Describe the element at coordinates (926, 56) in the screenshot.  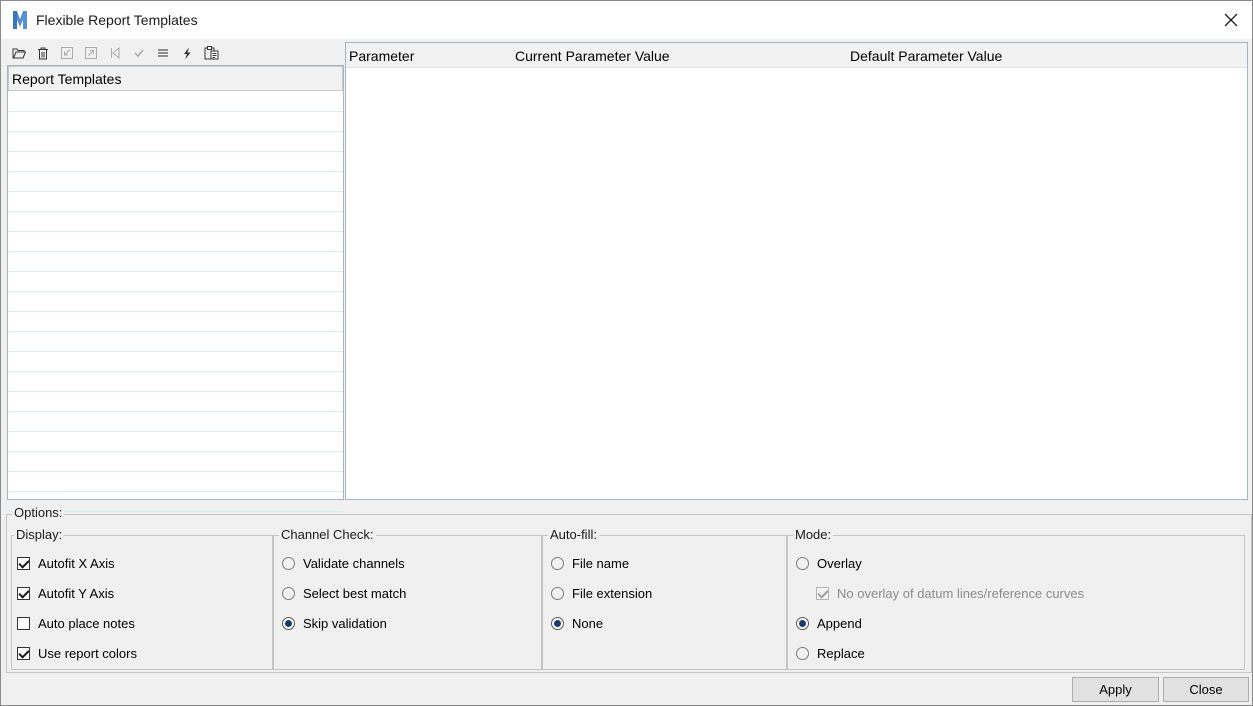
I see `column-default-value: Default Parameter Value` at that location.